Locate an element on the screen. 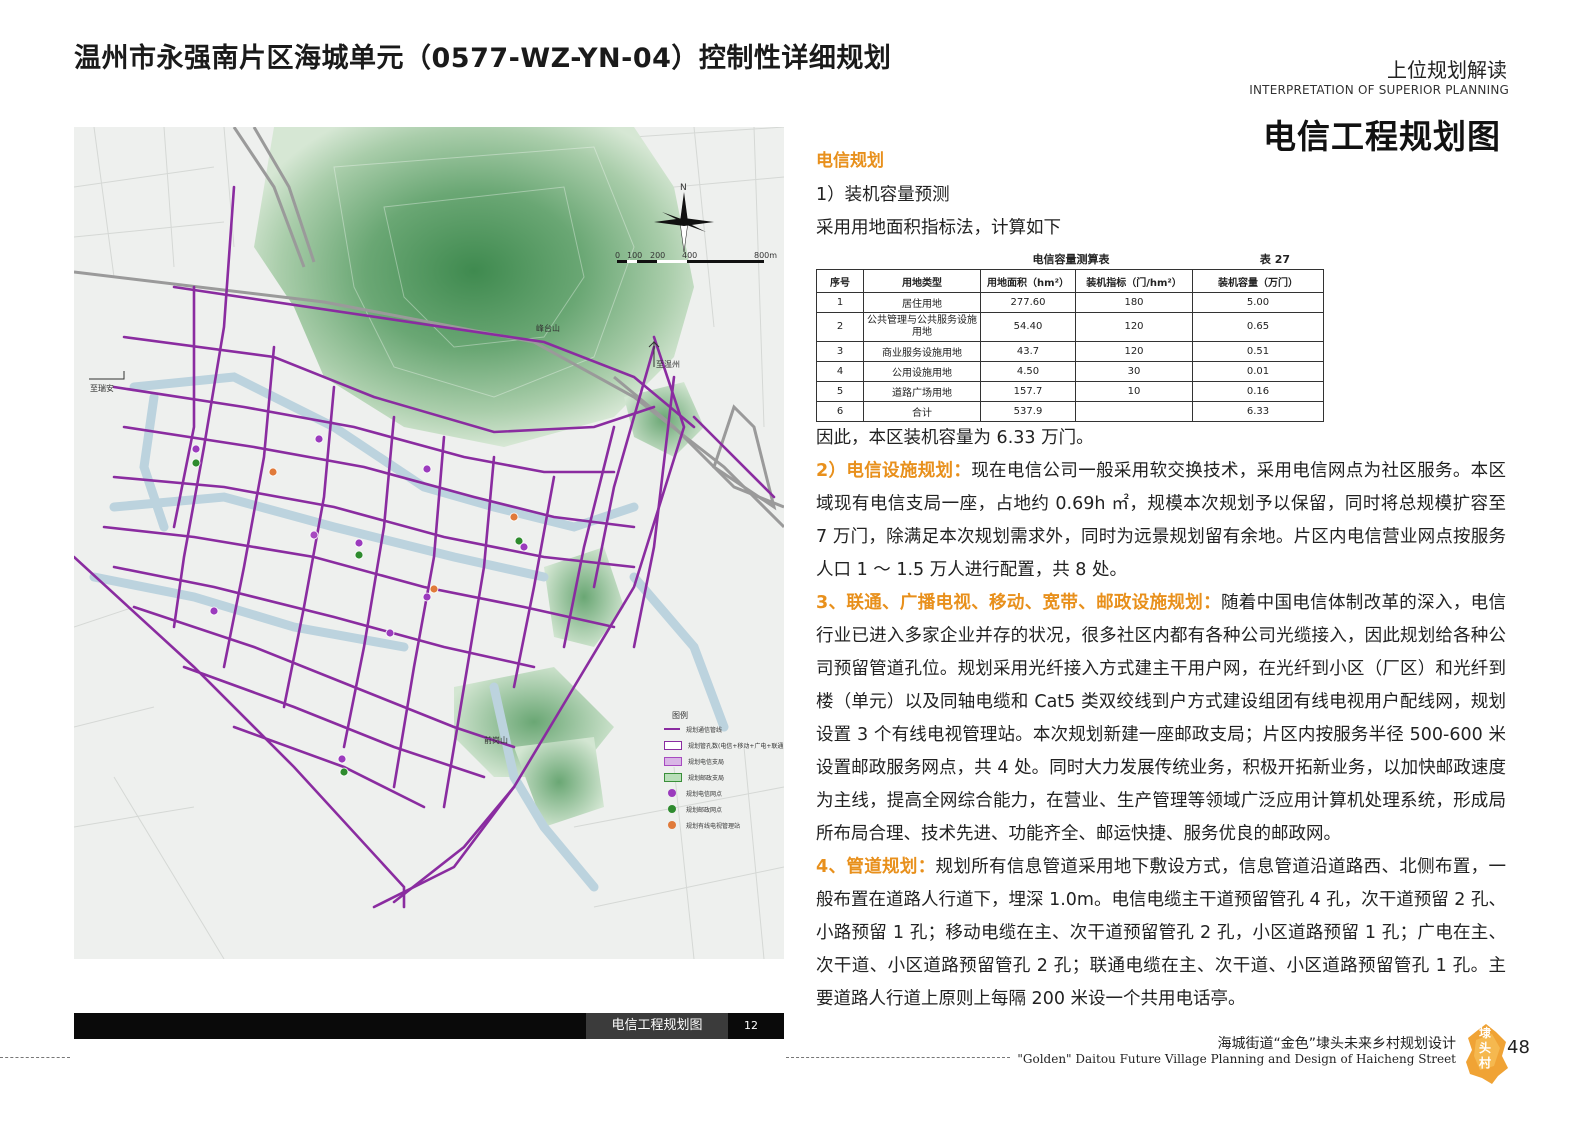 The image size is (1587, 1123). table-header-row: 序号 用地类型 用地面积（hm²） 装机指标（门/hm²） 装机容量（万门） is located at coordinates (1070, 281).